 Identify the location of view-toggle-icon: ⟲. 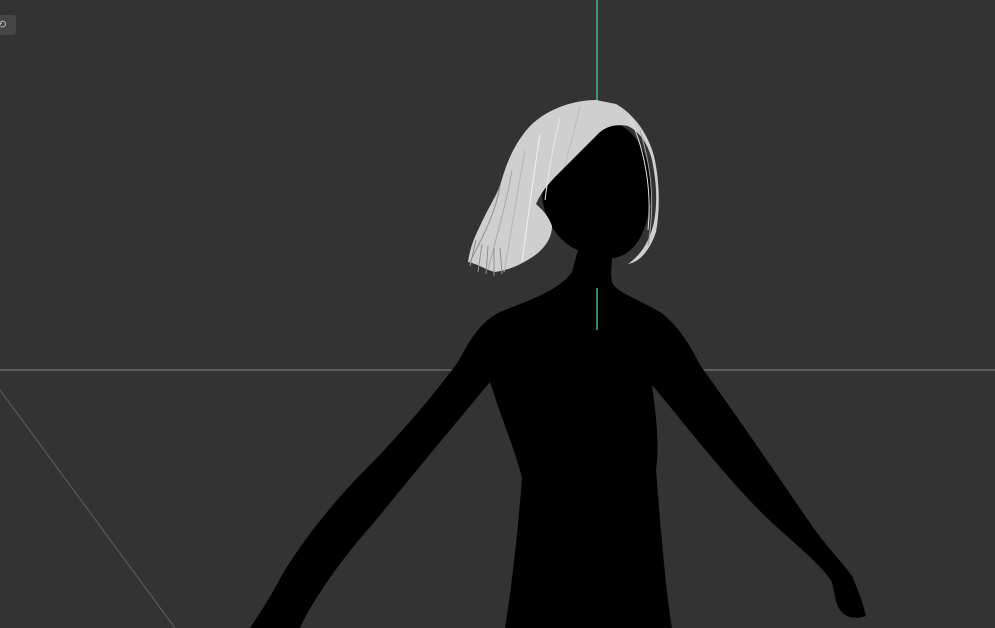
(3, 24).